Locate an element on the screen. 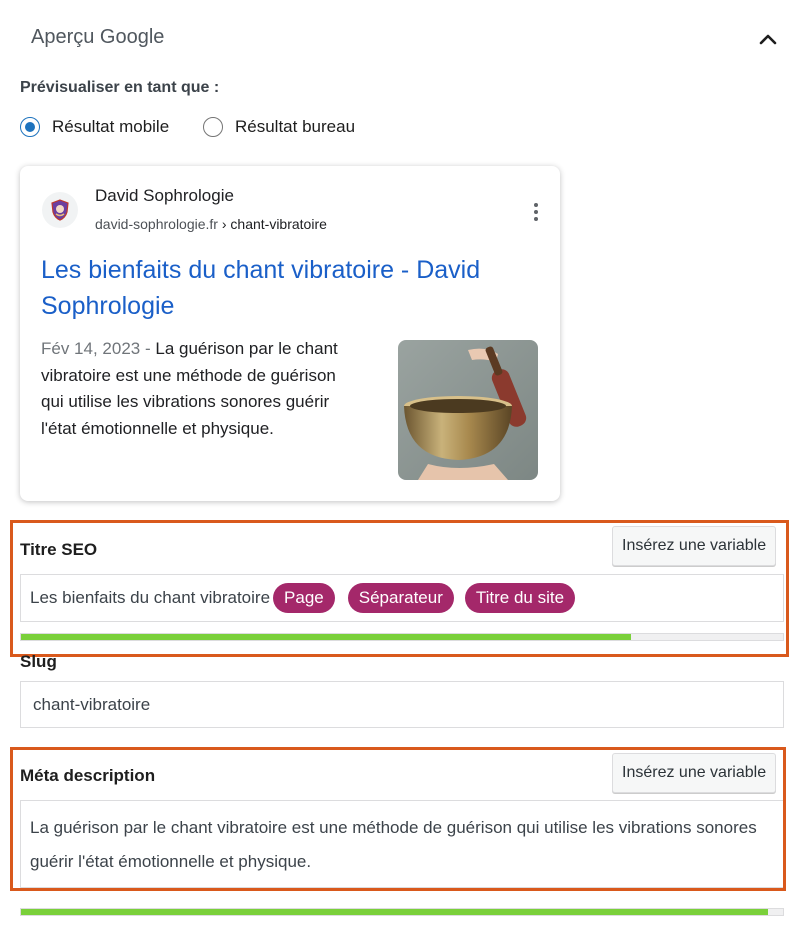 The width and height of the screenshot is (798, 928). chevron-up-icon is located at coordinates (768, 39).